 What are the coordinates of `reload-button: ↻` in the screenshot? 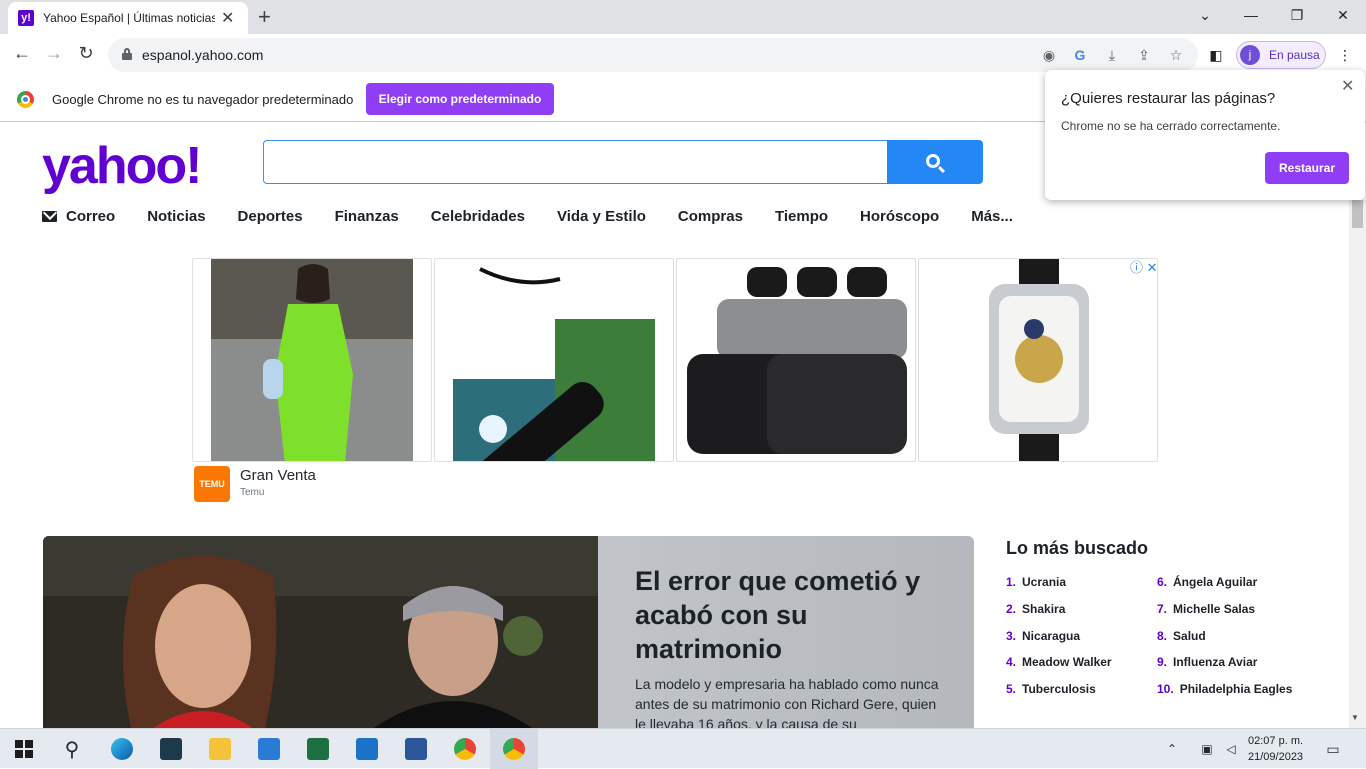 It's located at (86, 53).